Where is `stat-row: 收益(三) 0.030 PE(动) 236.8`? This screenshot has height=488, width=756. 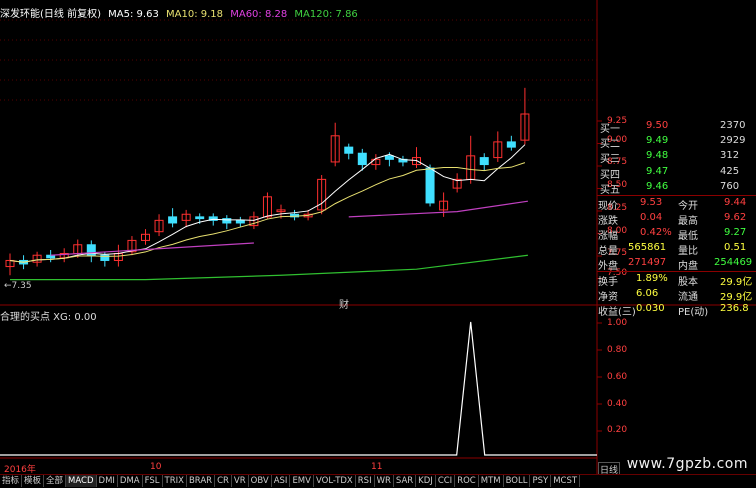 stat-row: 收益(三) 0.030 PE(动) 236.8 is located at coordinates (676, 311).